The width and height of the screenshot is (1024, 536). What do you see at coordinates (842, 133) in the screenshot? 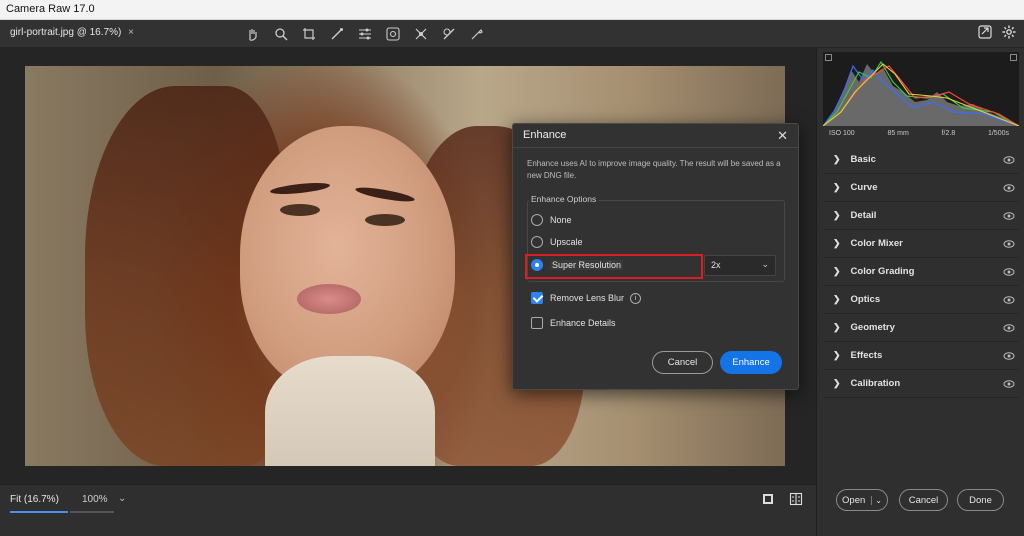
I see `iso-value: ISO 100` at bounding box center [842, 133].